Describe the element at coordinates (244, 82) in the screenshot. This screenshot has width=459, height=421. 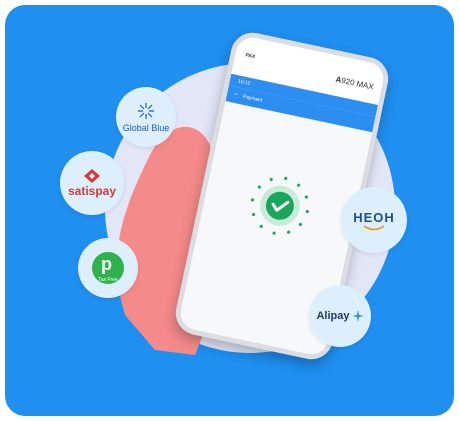
I see `status-time: 10:12` at that location.